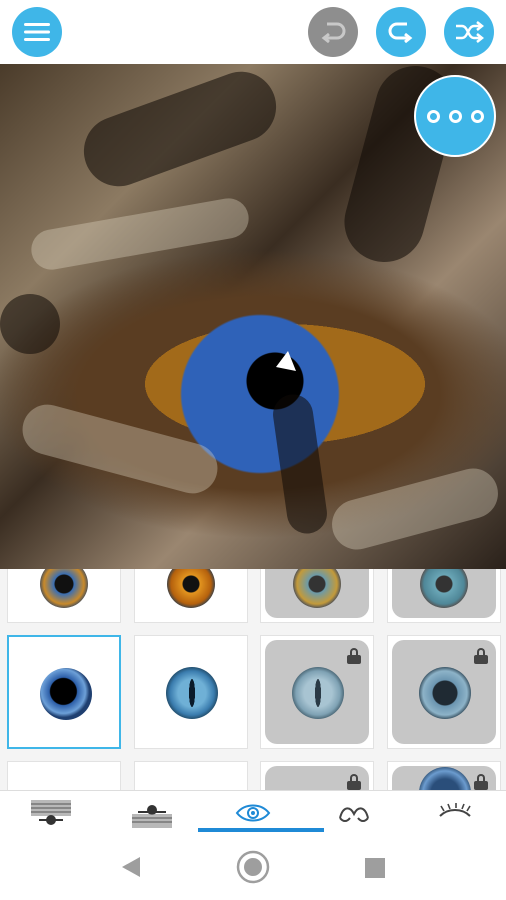  I want to click on eye-style-item-selected, so click(64, 692).